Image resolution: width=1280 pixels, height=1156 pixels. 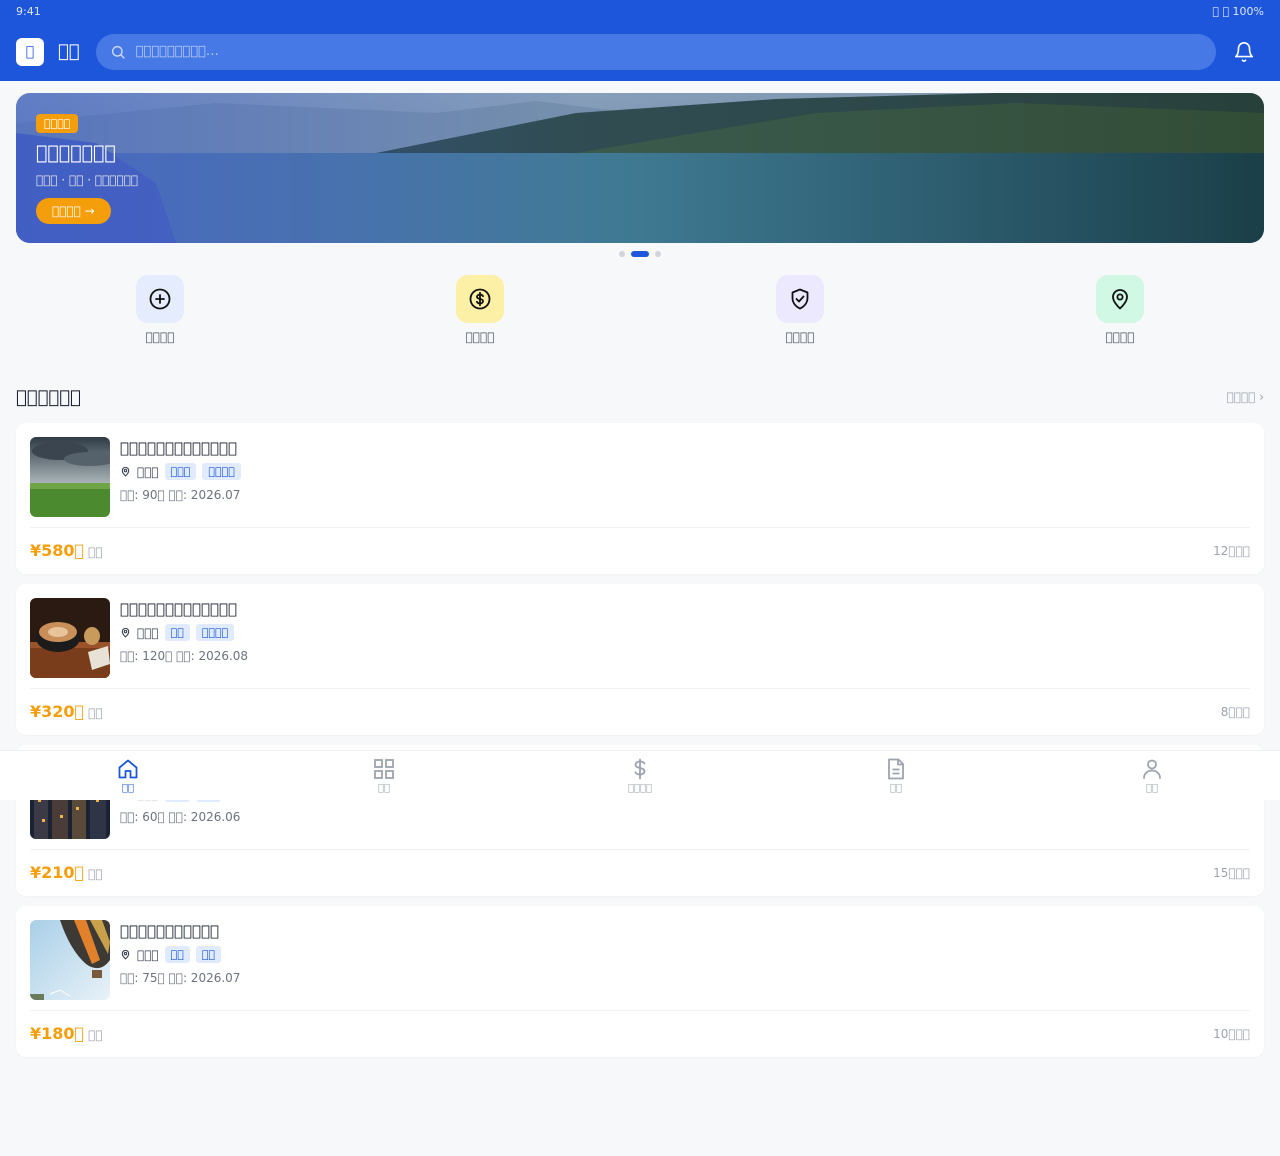 What do you see at coordinates (57, 1033) in the screenshot?
I see `price-value: ¥180￿` at bounding box center [57, 1033].